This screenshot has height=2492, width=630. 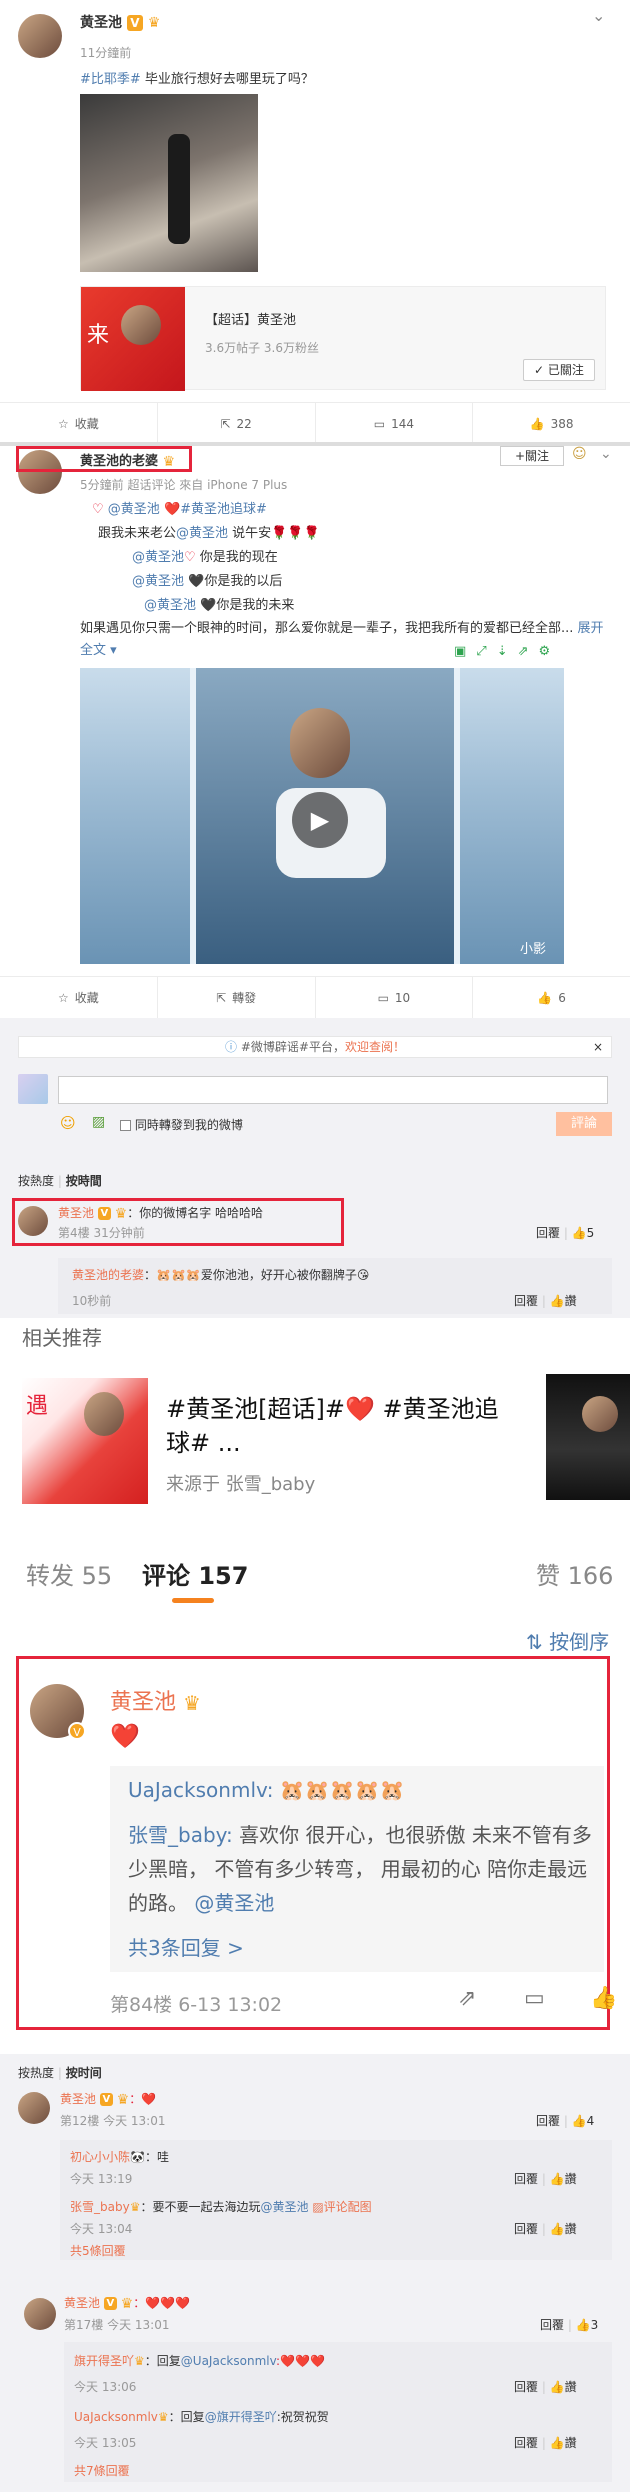 What do you see at coordinates (551, 997) in the screenshot?
I see `like-button: 👍 6` at bounding box center [551, 997].